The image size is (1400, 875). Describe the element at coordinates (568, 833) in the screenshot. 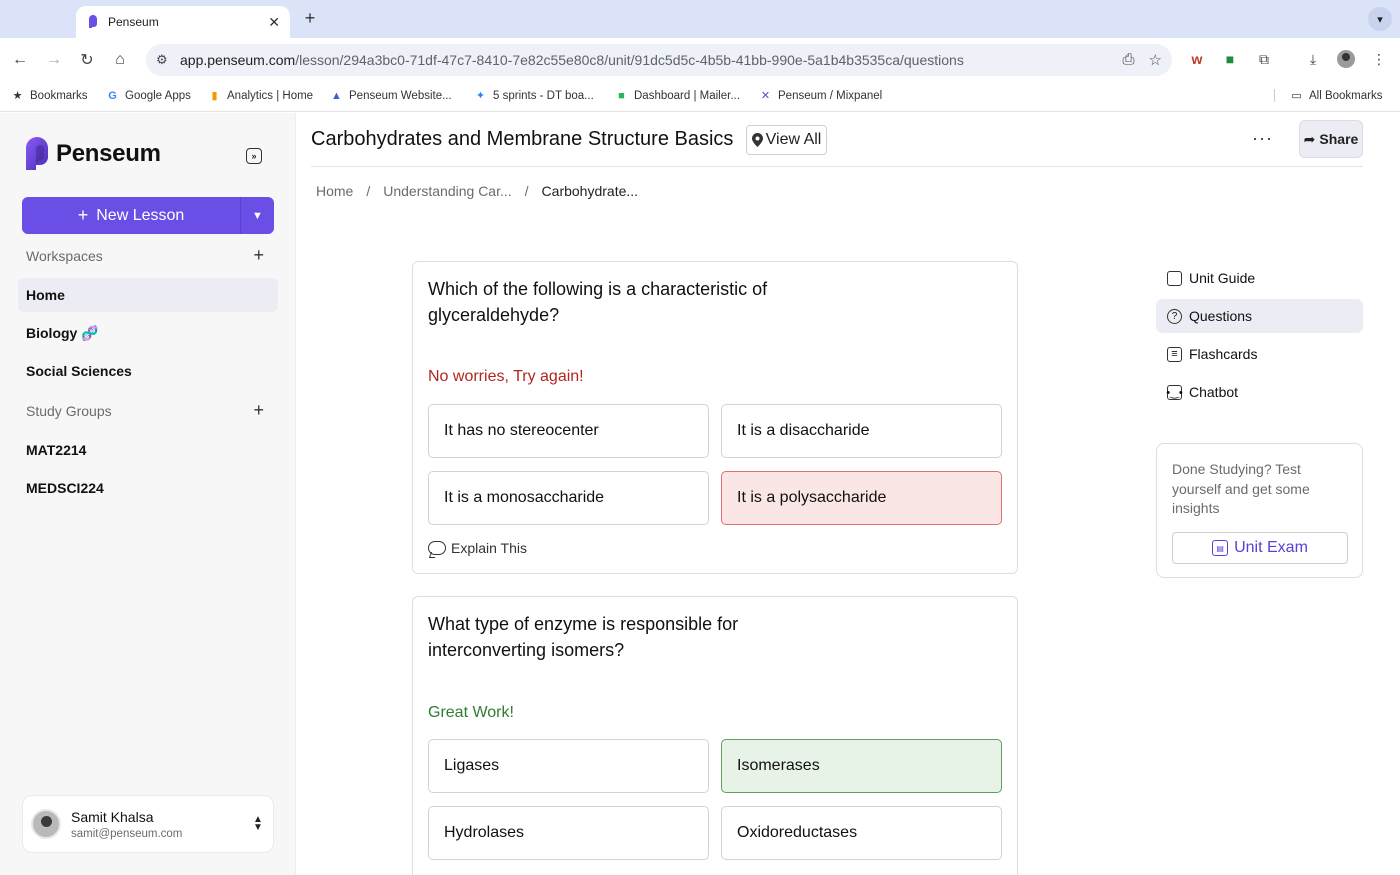

I see `answer-option: Hydrolases` at that location.